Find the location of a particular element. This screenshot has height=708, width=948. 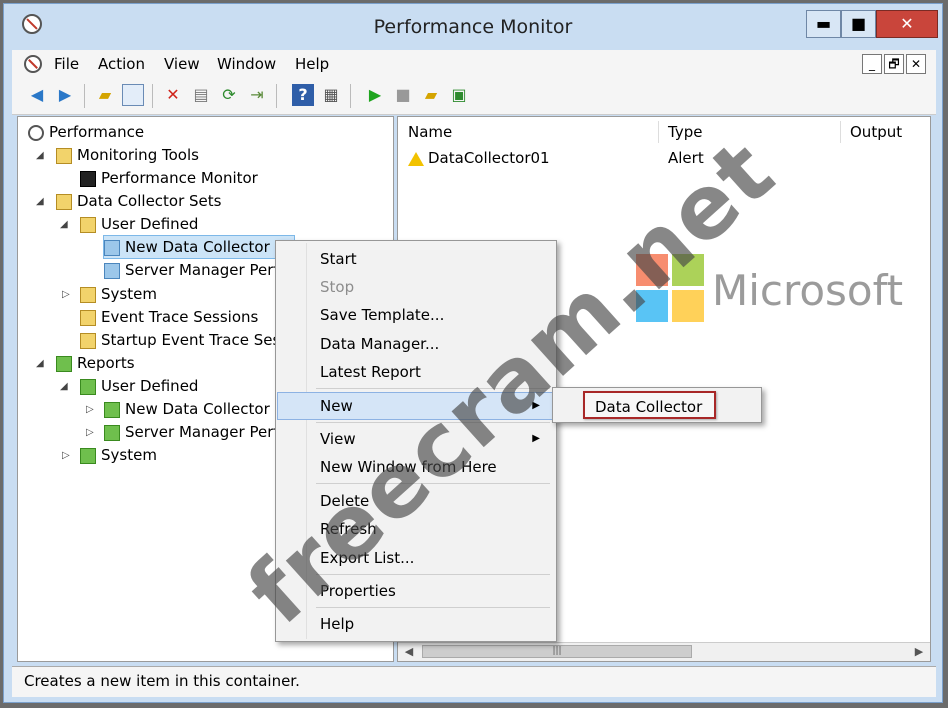

tree-item-reports-new-dcs: New Data Collector Se is located at coordinates (198, 409).